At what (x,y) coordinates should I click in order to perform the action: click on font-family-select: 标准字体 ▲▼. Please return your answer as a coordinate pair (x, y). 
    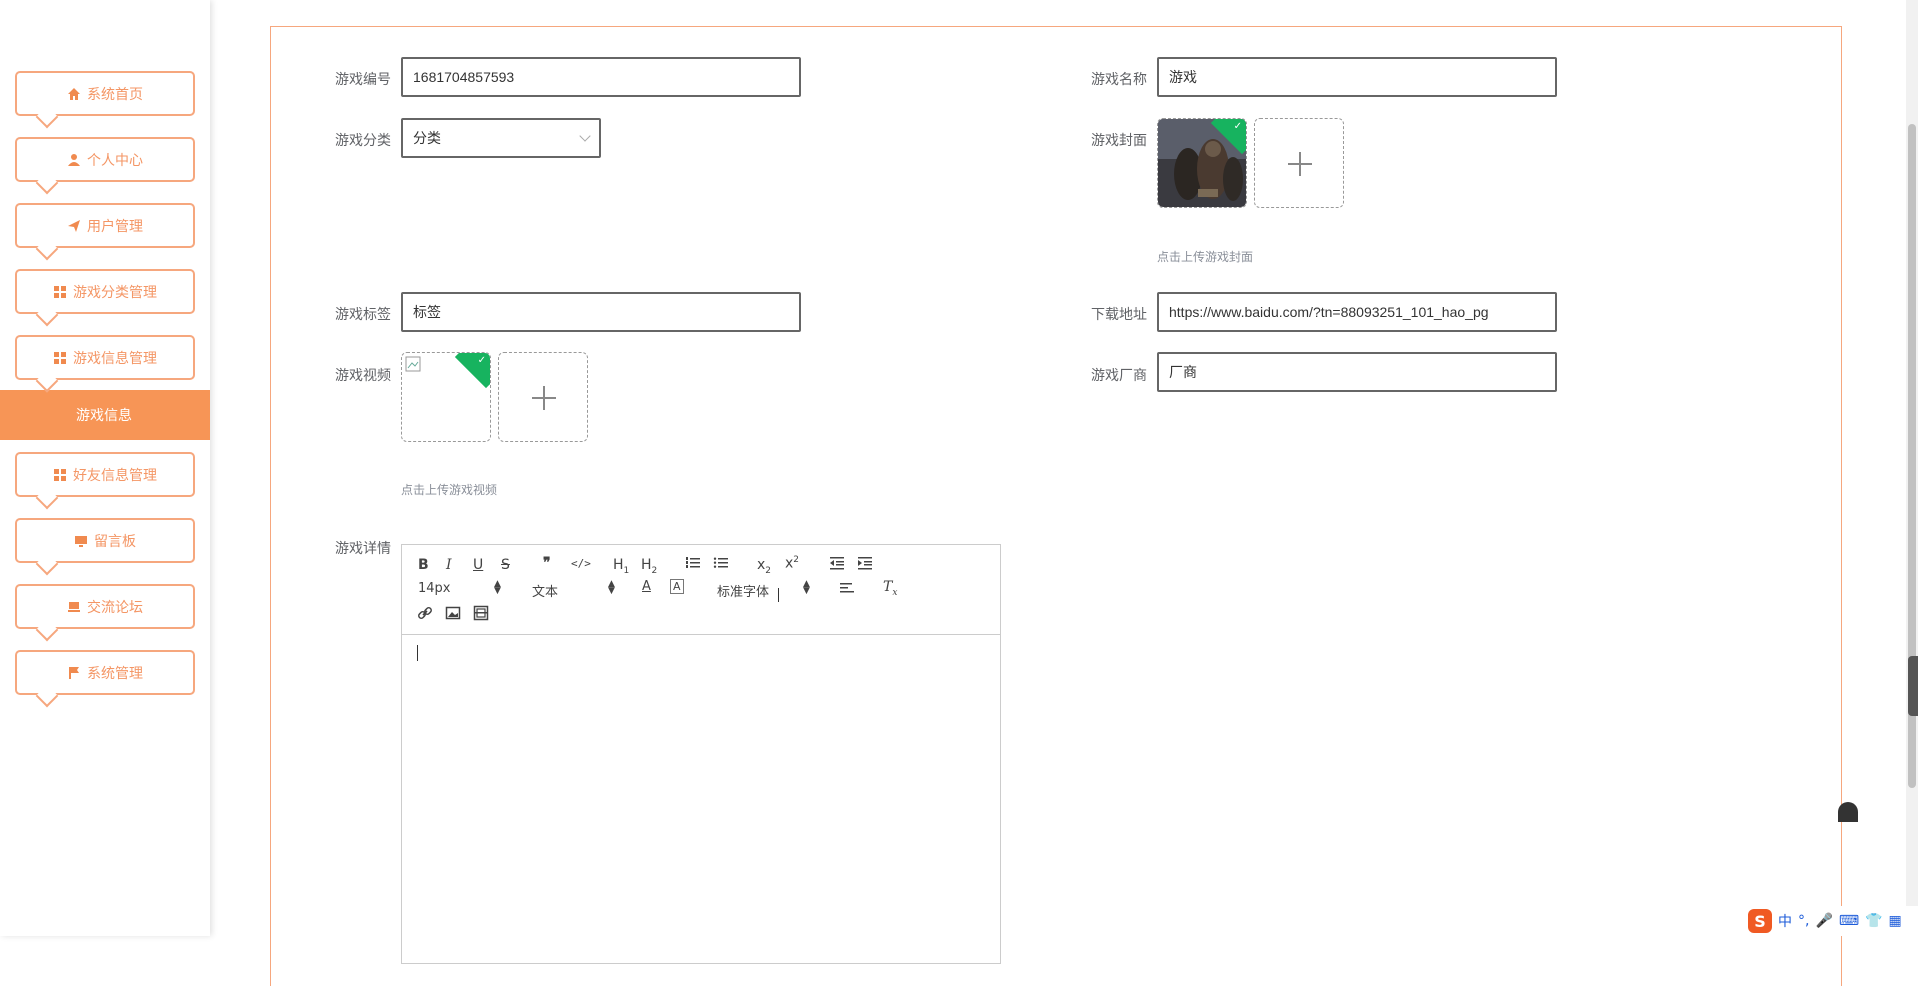
    Looking at the image, I should click on (764, 589).